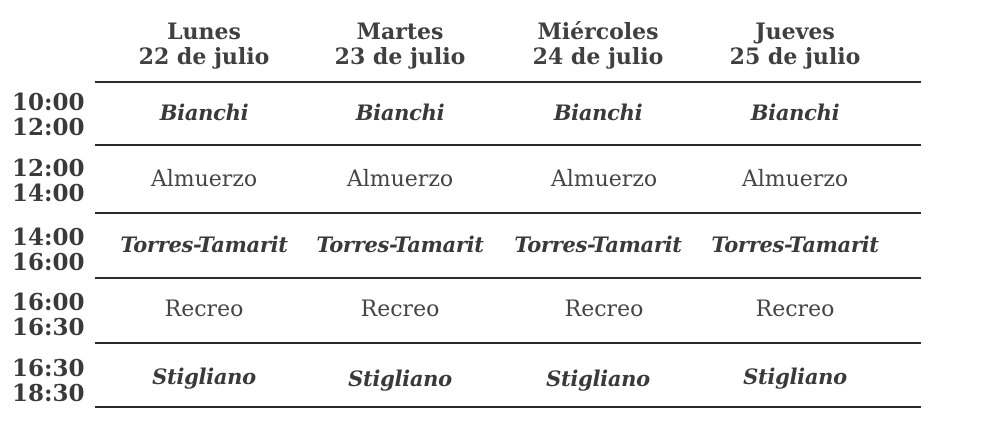 The image size is (985, 447). I want to click on time-slot: 16:00 16:30, so click(52, 315).